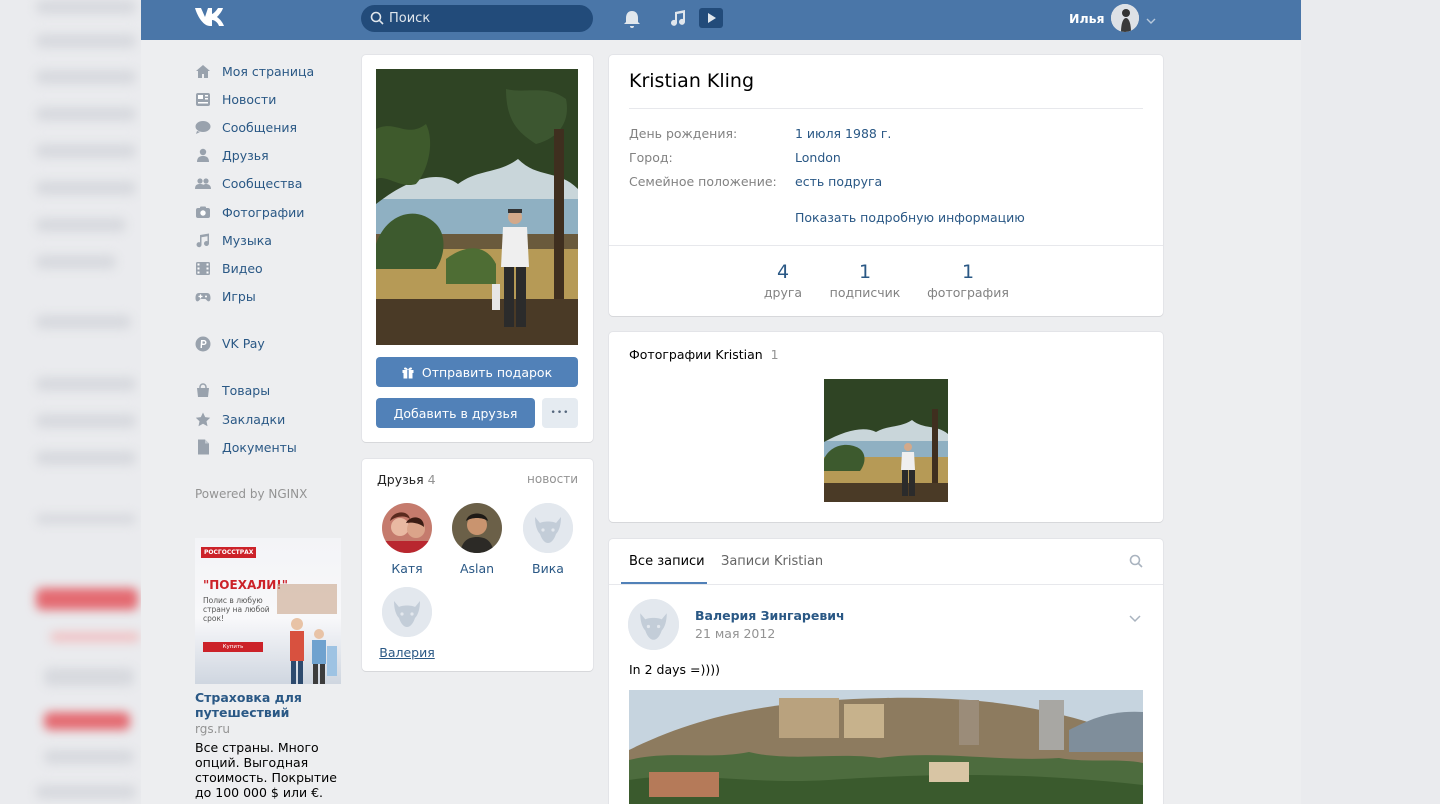  Describe the element at coordinates (407, 652) in the screenshot. I see `friend-name: Валерия` at that location.